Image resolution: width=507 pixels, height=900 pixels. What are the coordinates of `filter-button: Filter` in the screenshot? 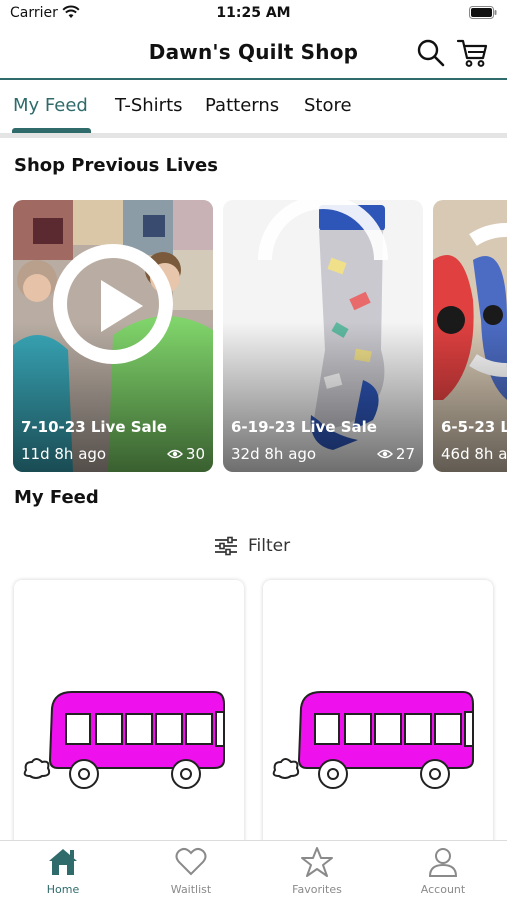 It's located at (252, 546).